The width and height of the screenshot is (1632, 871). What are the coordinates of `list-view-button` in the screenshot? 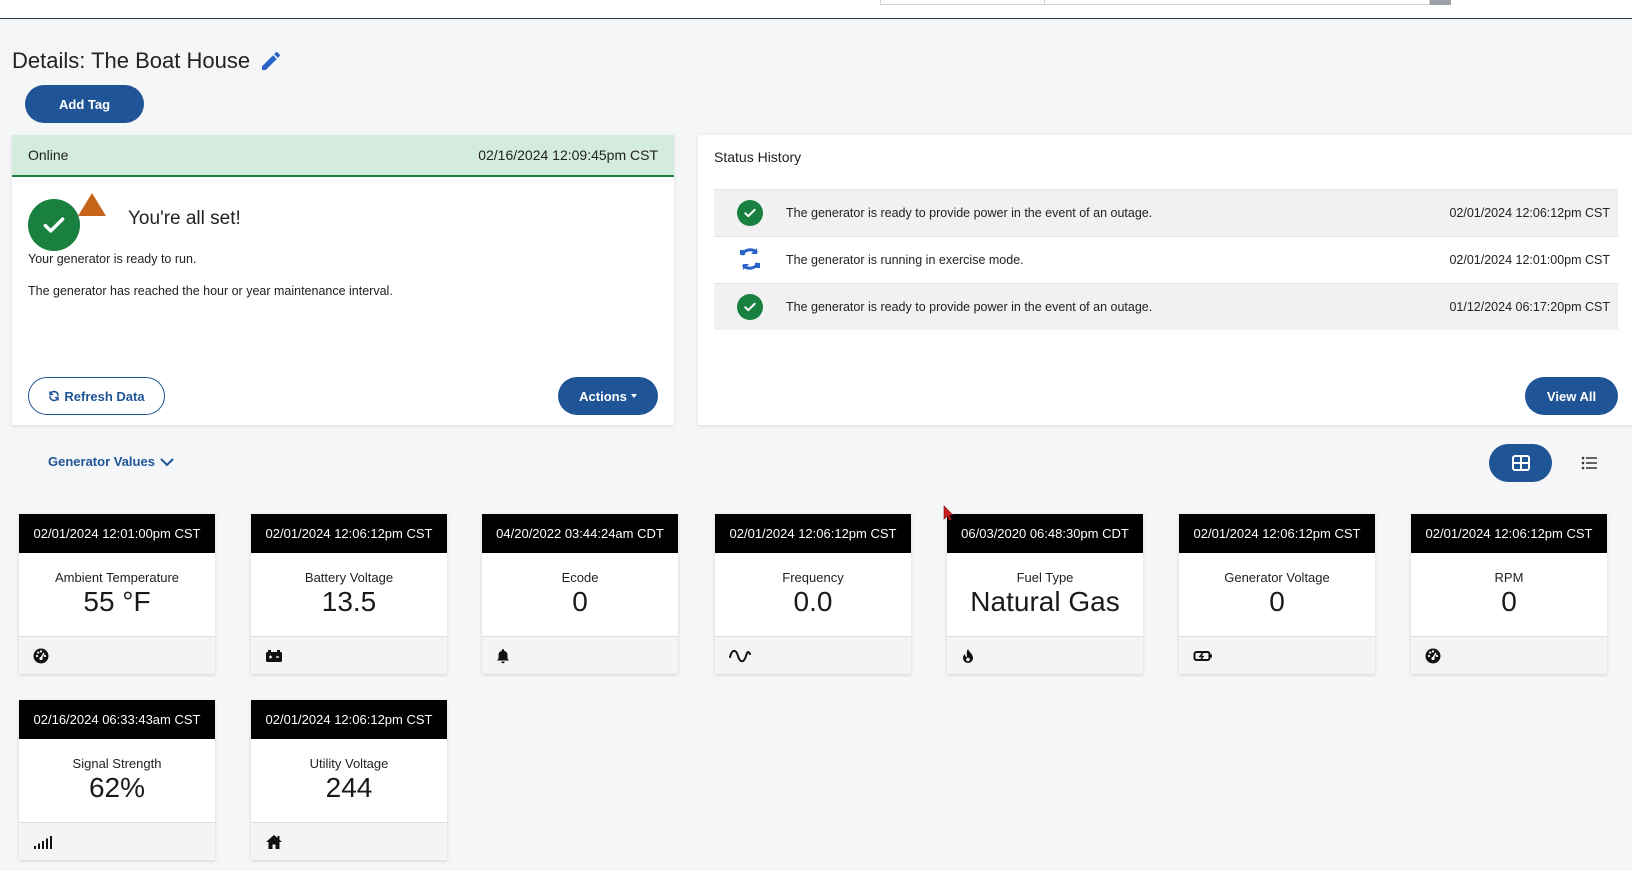 It's located at (1589, 463).